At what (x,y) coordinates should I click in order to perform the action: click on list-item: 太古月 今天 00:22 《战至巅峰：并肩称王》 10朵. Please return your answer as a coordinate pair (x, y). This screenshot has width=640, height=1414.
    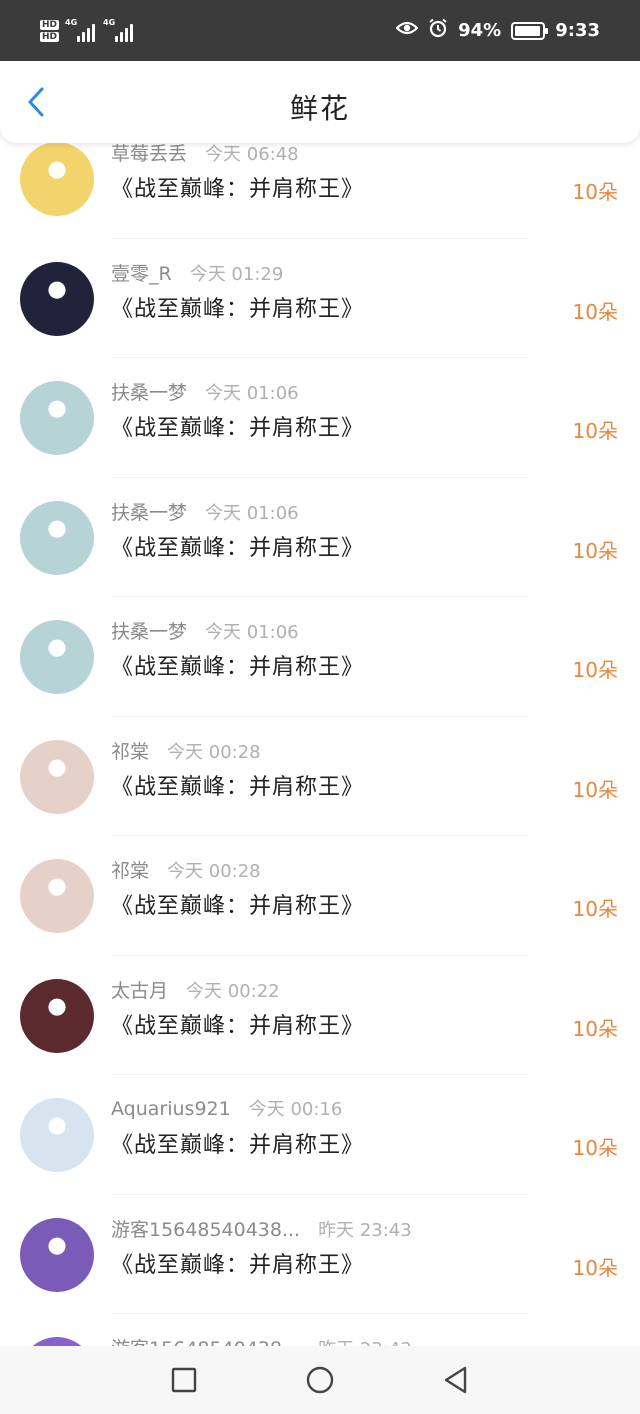
    Looking at the image, I should click on (320, 1015).